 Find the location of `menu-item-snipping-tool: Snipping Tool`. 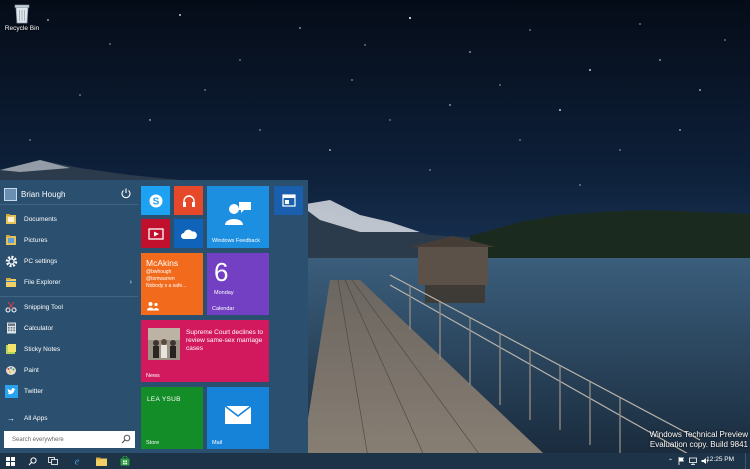

menu-item-snipping-tool: Snipping Tool is located at coordinates (70, 307).